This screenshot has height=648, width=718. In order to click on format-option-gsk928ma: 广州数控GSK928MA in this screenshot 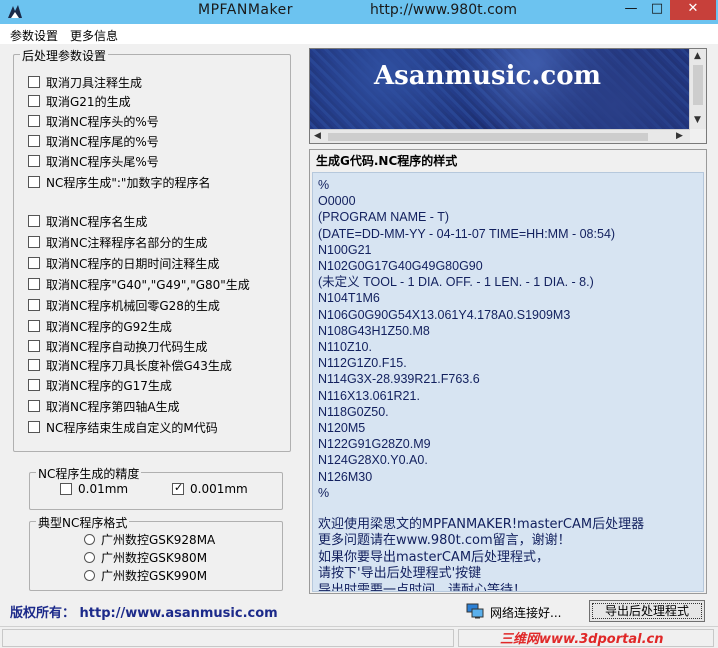, I will do `click(149, 539)`.